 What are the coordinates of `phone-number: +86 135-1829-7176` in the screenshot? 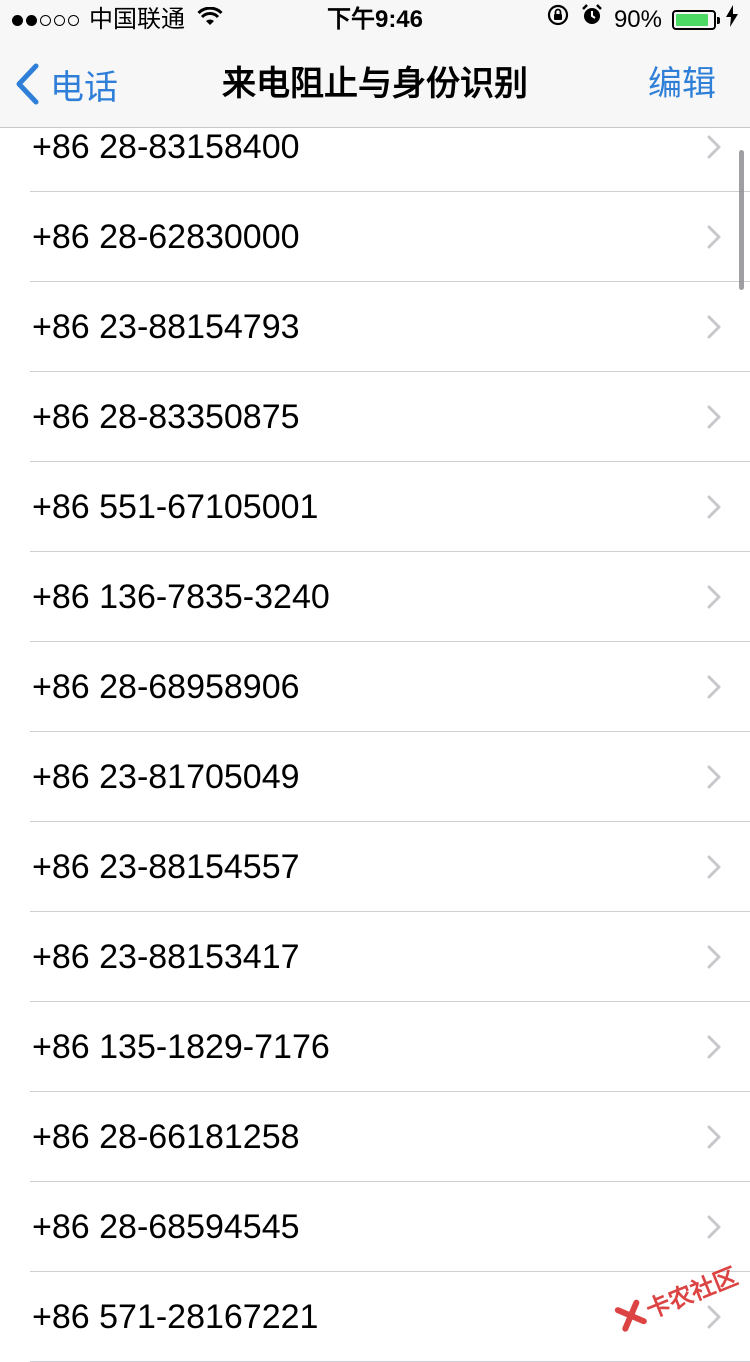 It's located at (181, 1047).